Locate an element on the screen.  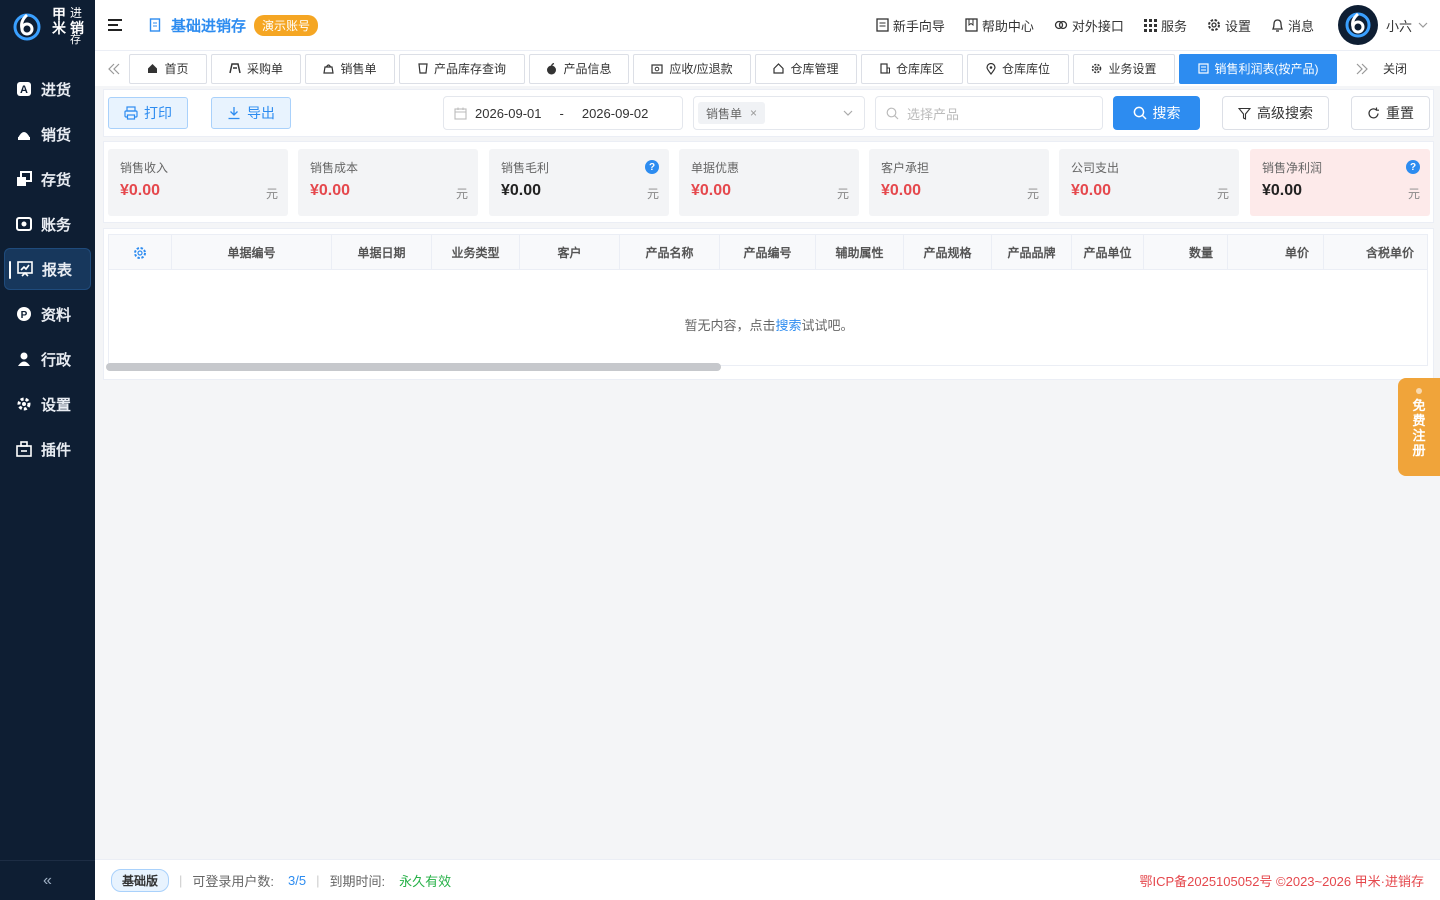
settings-link: 设置 is located at coordinates (1229, 25).